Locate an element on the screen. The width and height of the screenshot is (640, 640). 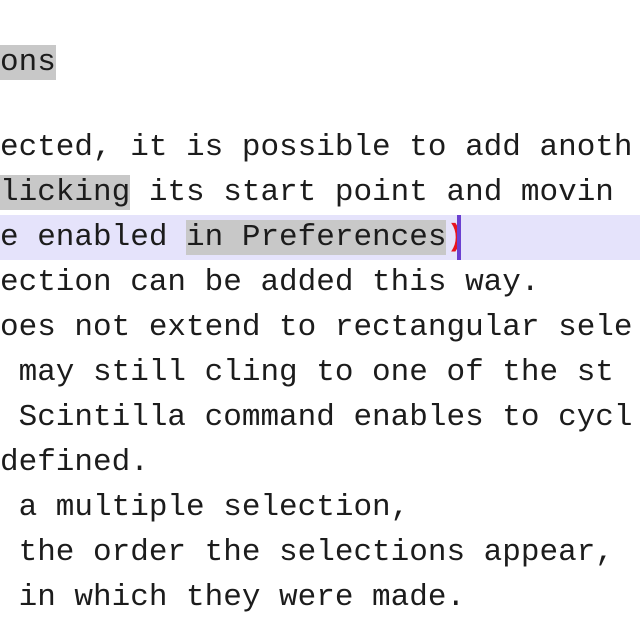
text-run: its start point and movin is located at coordinates (372, 192).